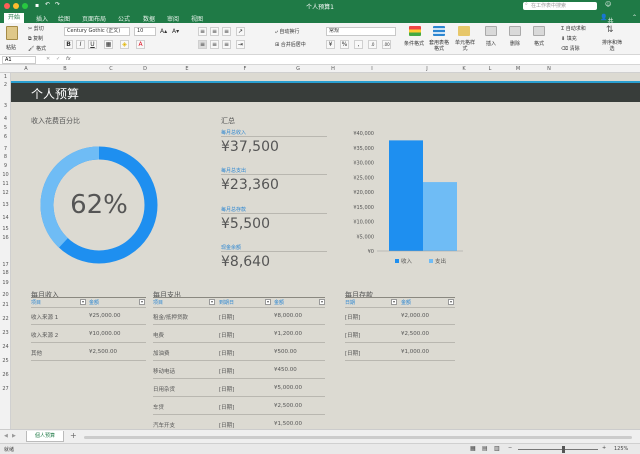 The height and width of the screenshot is (454, 640). I want to click on row-header: 6, so click(5, 137).